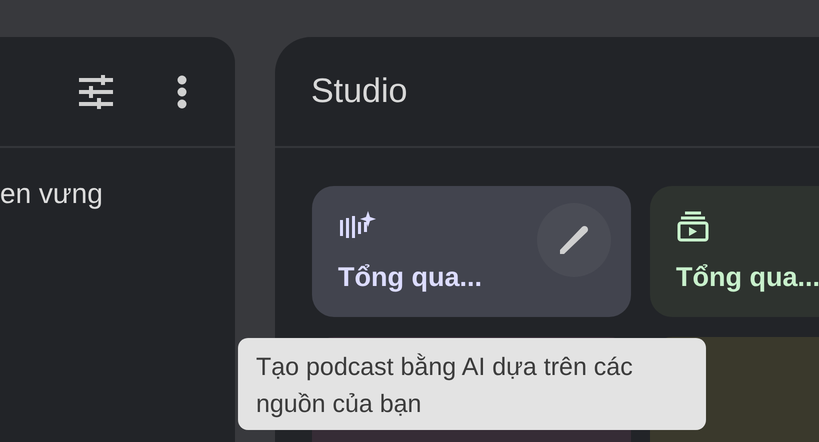 The width and height of the screenshot is (819, 442). What do you see at coordinates (182, 91) in the screenshot?
I see `more-options-icon` at bounding box center [182, 91].